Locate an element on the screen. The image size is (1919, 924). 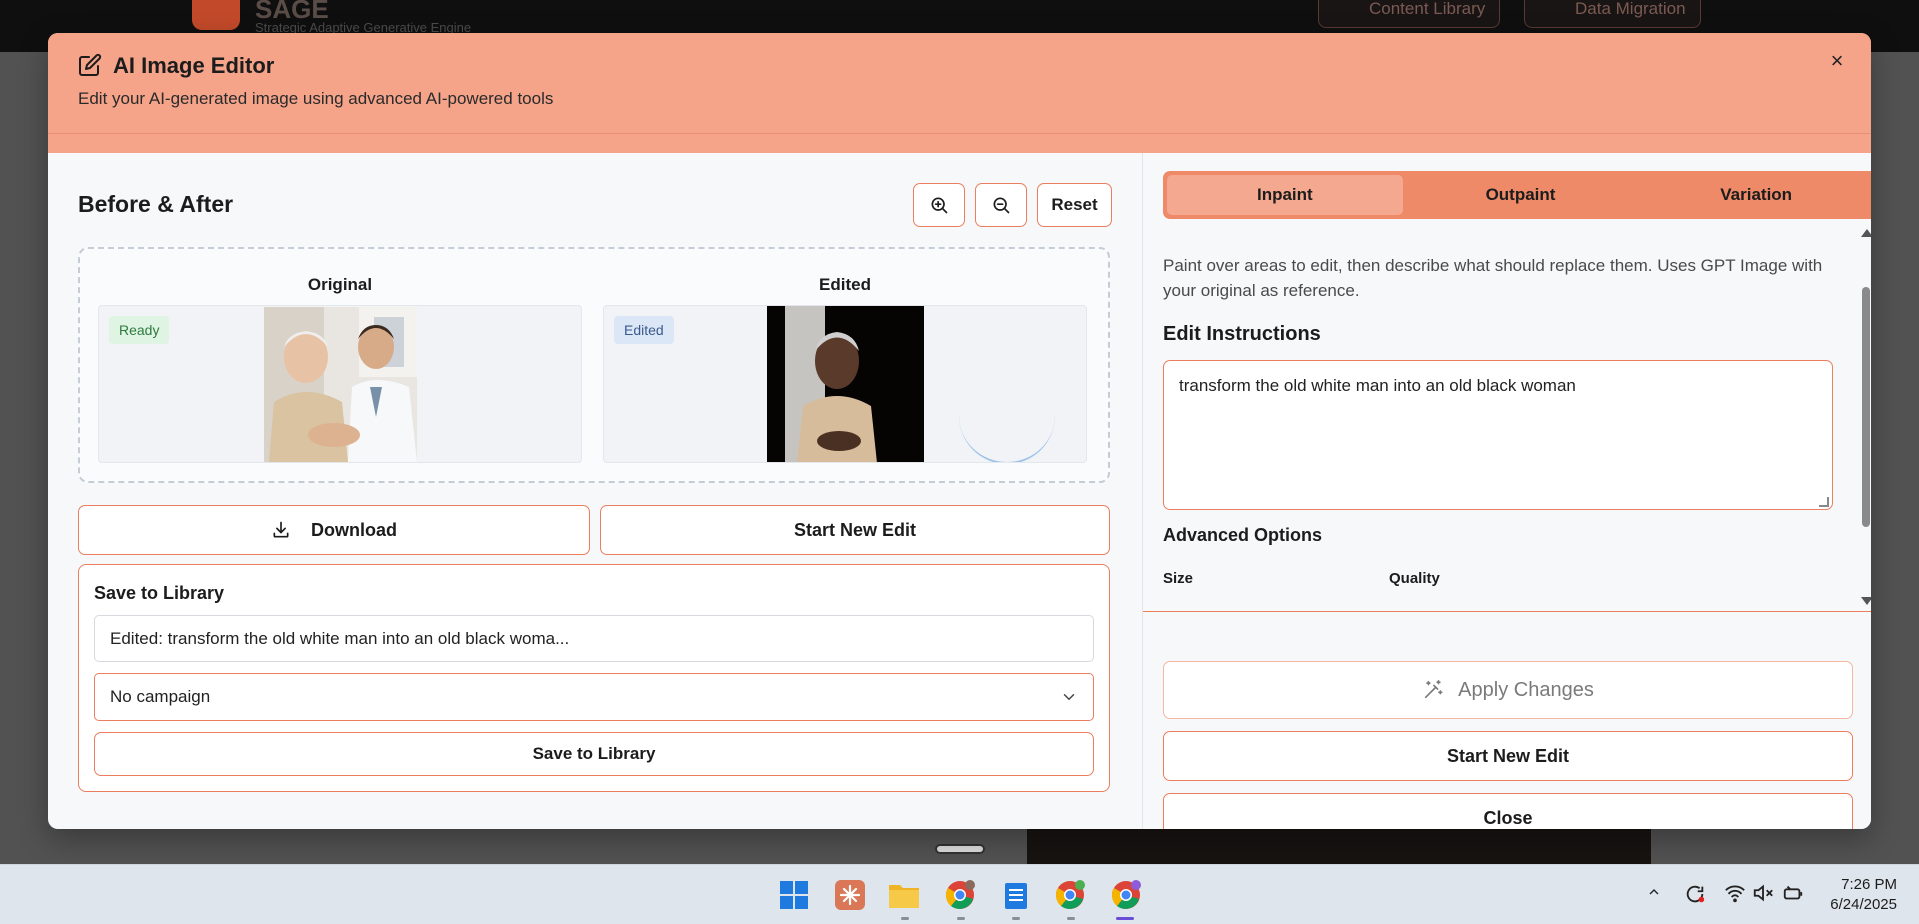
speaker-muted-icon is located at coordinates (1763, 896).